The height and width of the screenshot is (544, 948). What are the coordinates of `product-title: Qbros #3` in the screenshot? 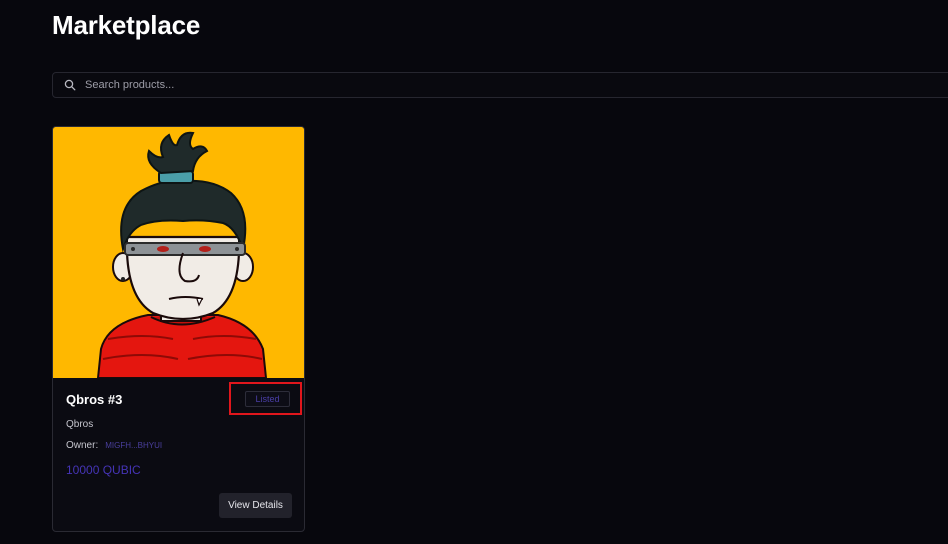 It's located at (94, 399).